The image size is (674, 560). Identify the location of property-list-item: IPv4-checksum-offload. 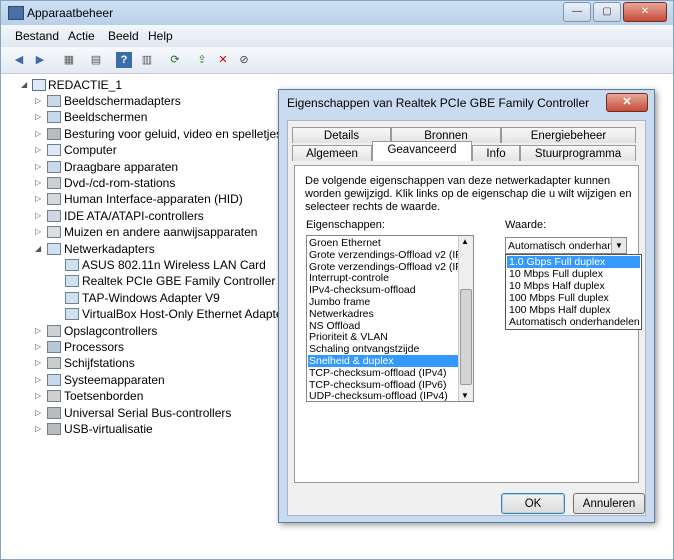
(383, 290).